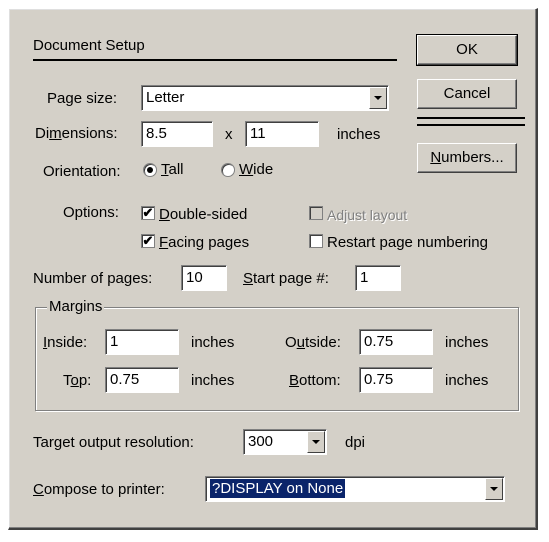 The image size is (549, 542). Describe the element at coordinates (148, 241) in the screenshot. I see `facing-pages-checkbox: ✔` at that location.